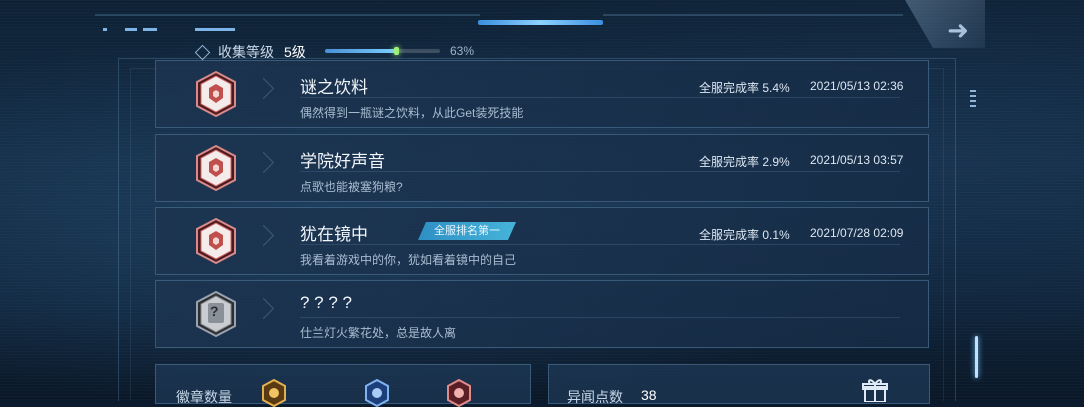 The image size is (1084, 407). What do you see at coordinates (246, 52) in the screenshot?
I see `level-label: 收集等级` at bounding box center [246, 52].